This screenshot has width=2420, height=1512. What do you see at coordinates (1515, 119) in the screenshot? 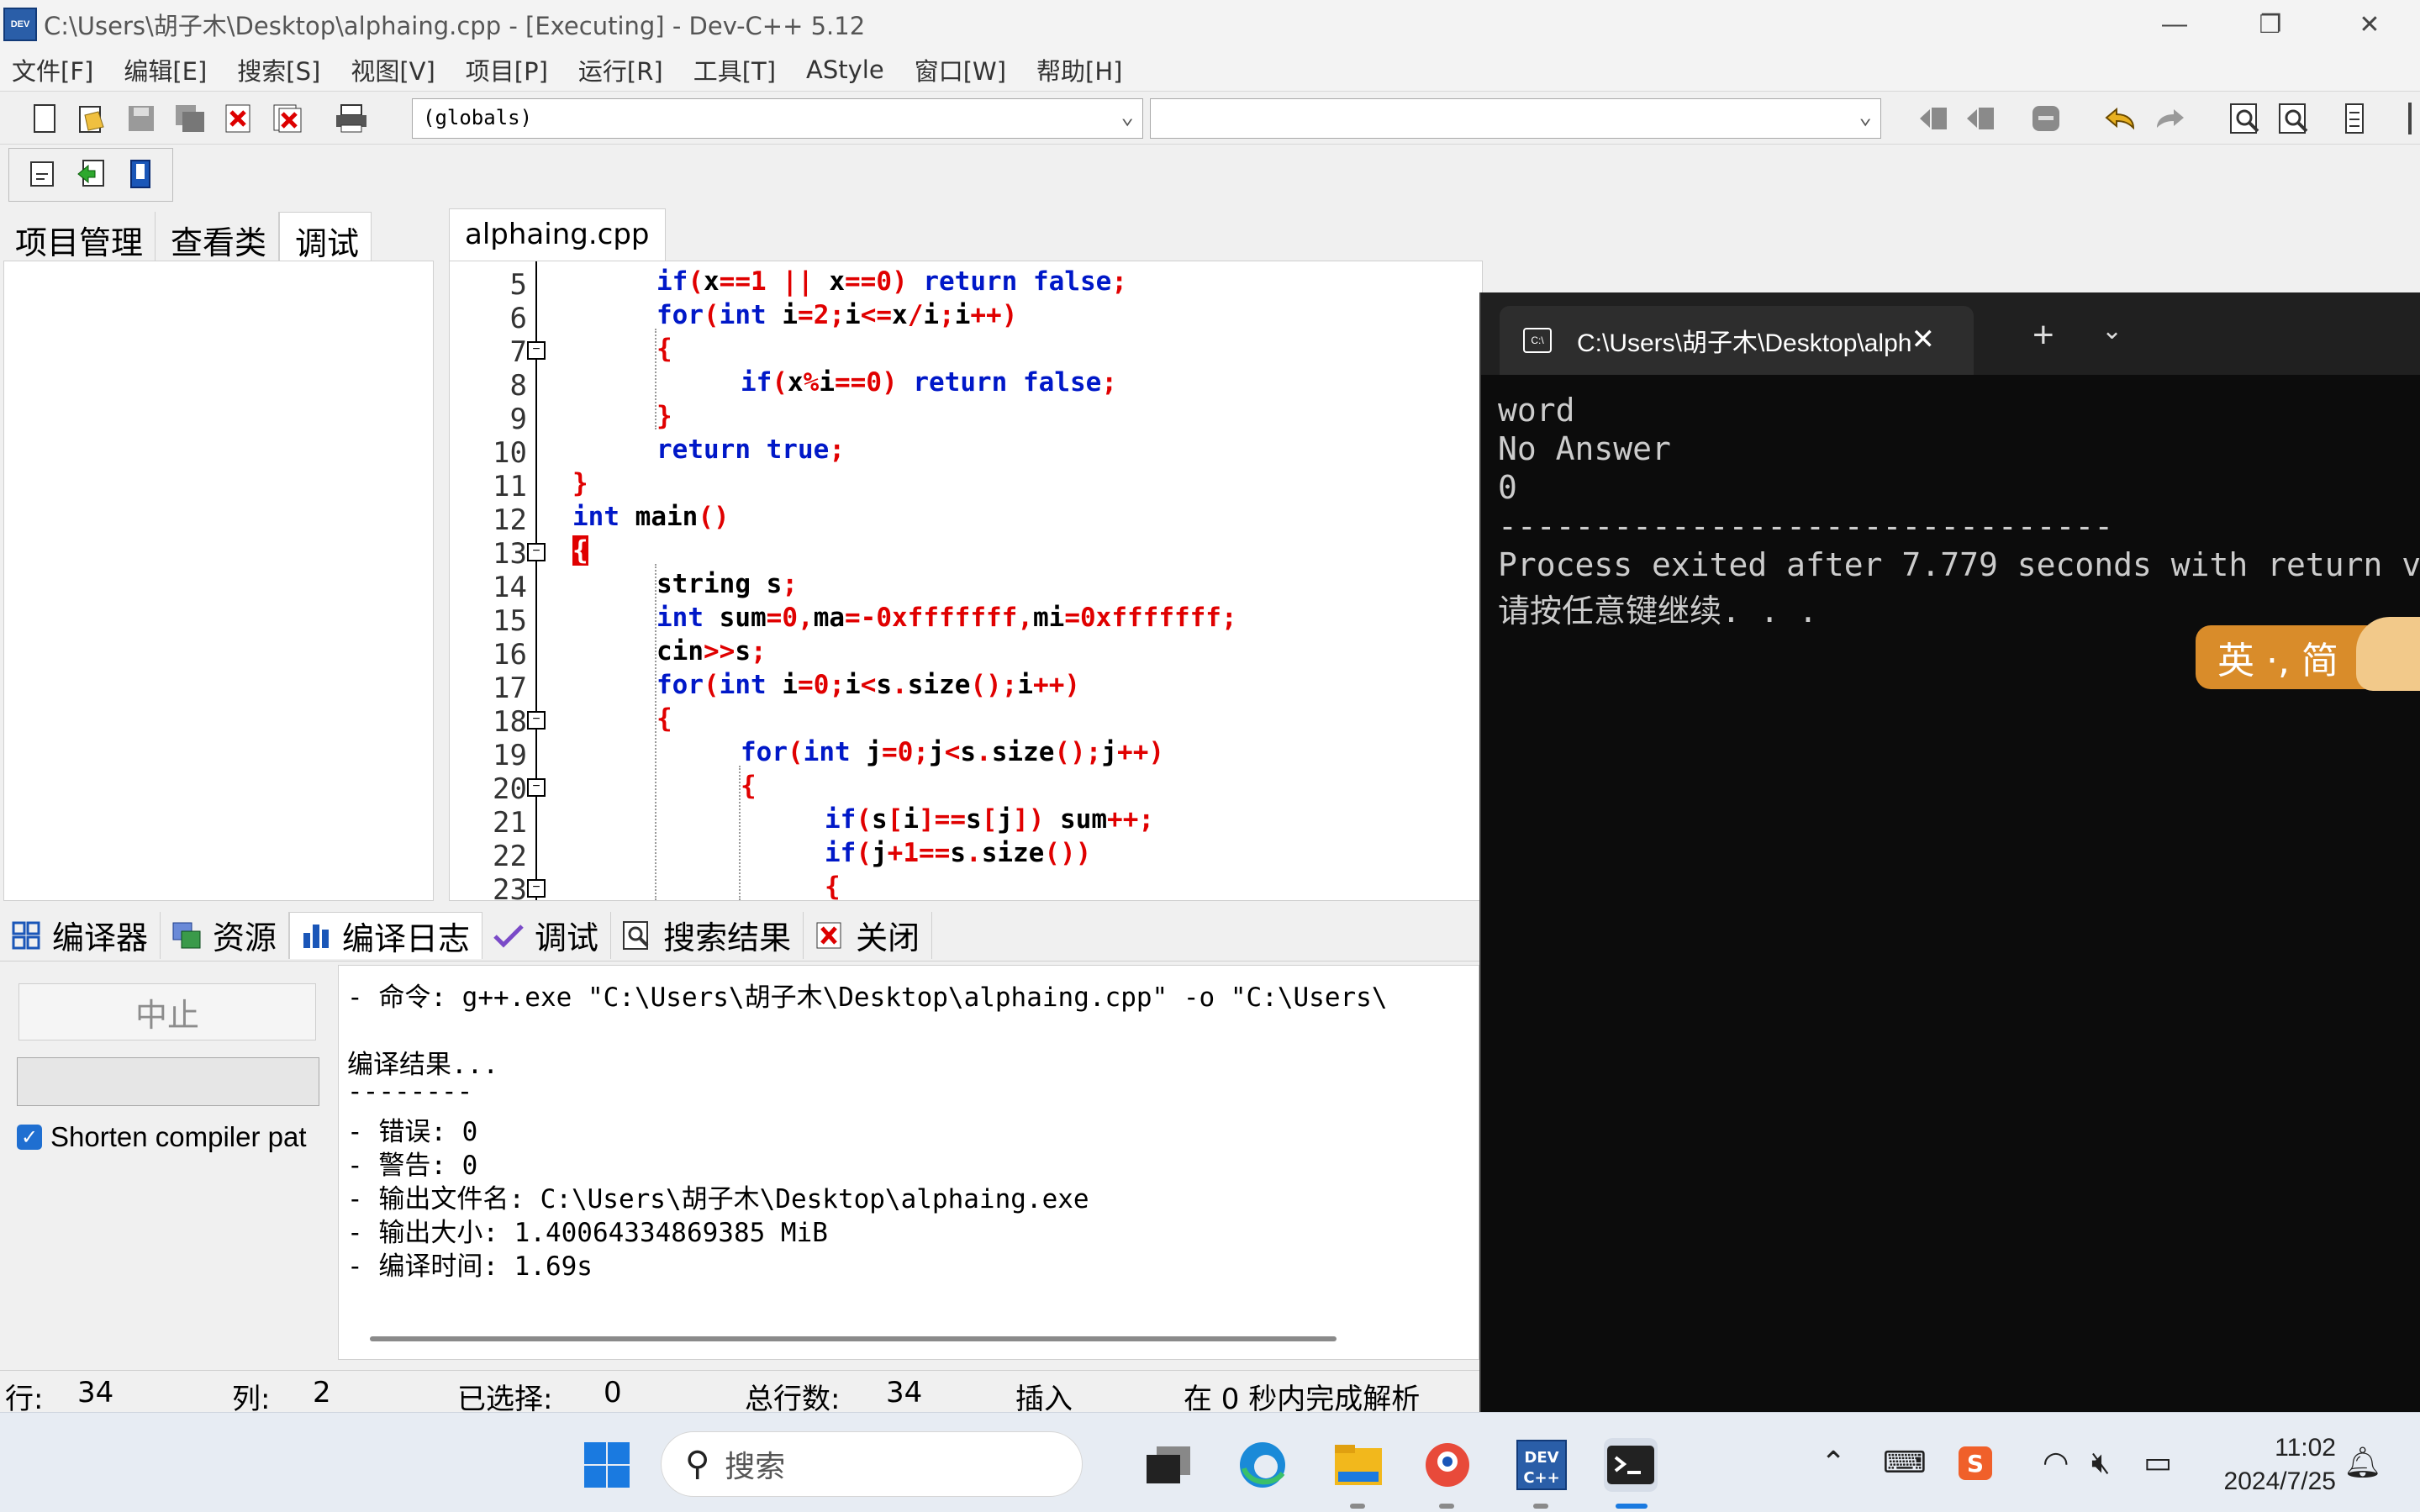
I see `member-combo: ⌄` at bounding box center [1515, 119].